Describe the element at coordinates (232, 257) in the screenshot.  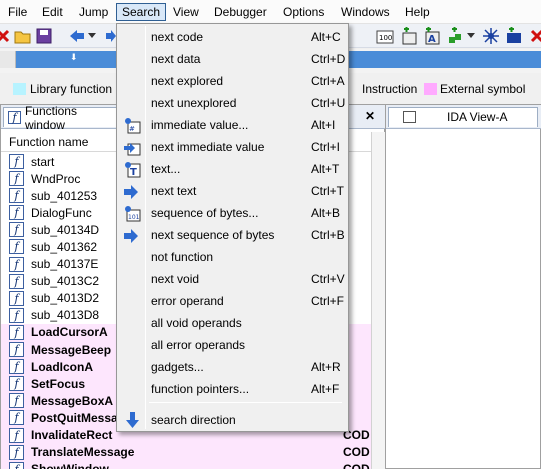
I see `menu-item-not-function: not function` at that location.